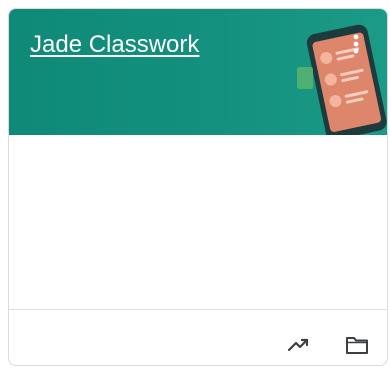  I want to click on open-gradebook-button, so click(299, 345).